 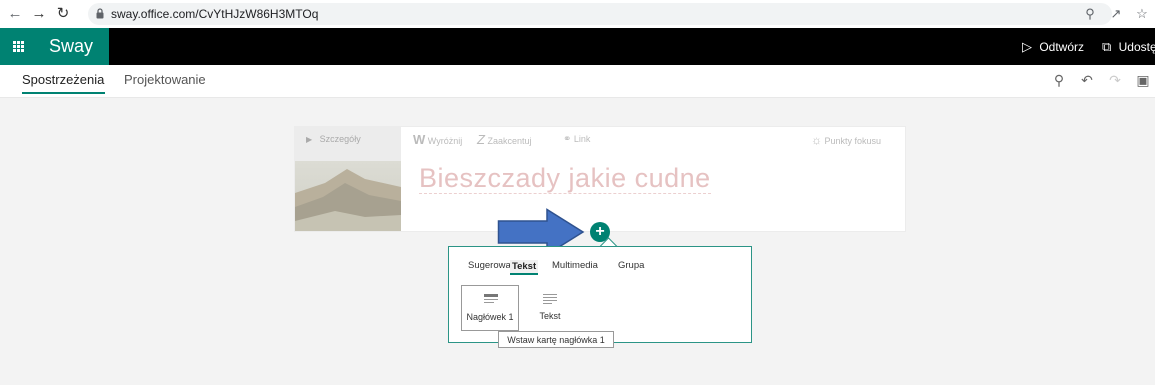 I want to click on forward-icon: →, so click(x=39, y=14).